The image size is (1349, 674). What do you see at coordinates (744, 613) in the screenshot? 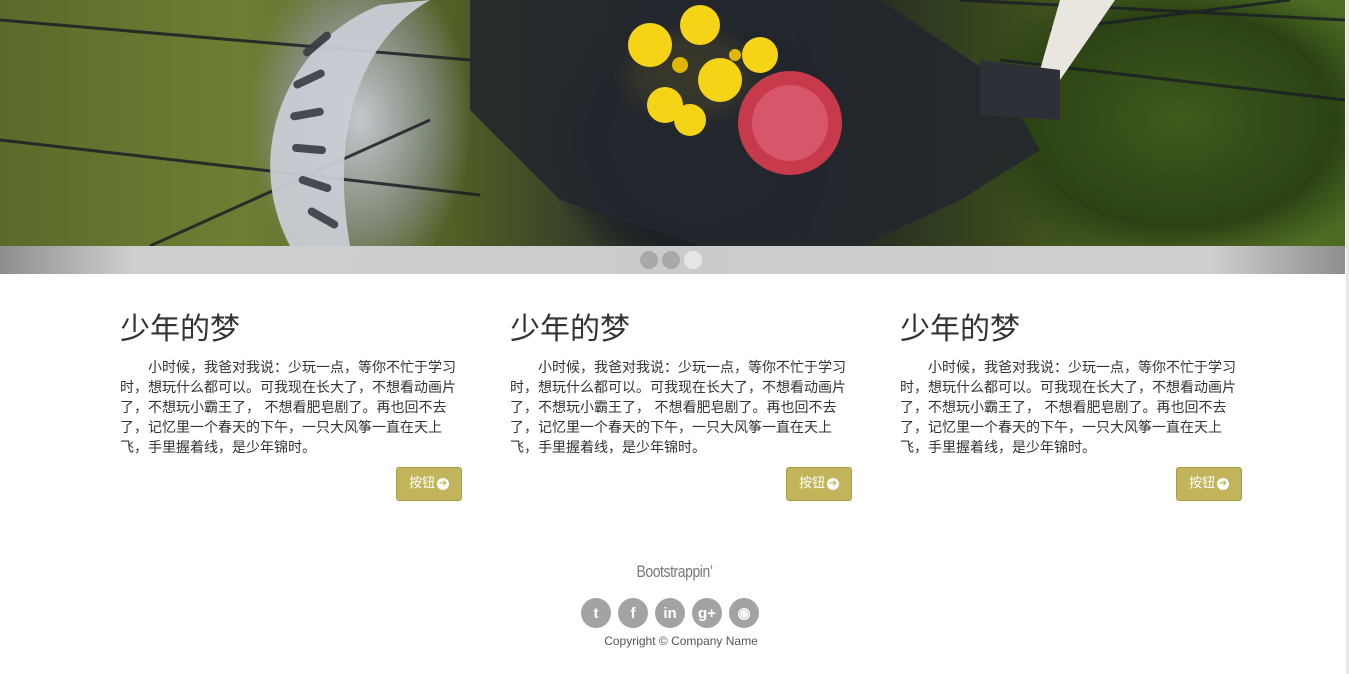
I see `github-icon: ◉` at bounding box center [744, 613].